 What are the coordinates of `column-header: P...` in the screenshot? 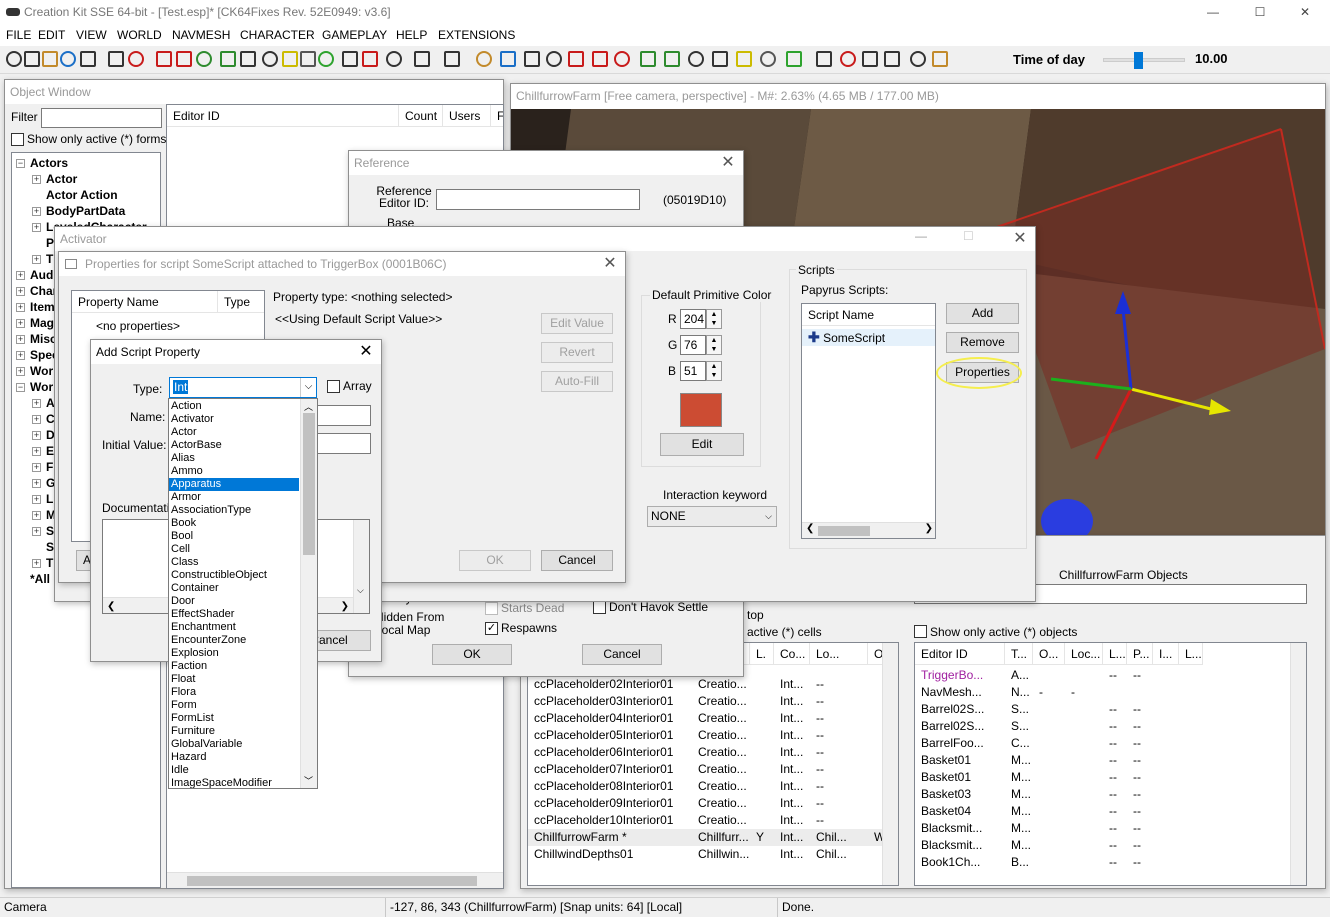 It's located at (1140, 654).